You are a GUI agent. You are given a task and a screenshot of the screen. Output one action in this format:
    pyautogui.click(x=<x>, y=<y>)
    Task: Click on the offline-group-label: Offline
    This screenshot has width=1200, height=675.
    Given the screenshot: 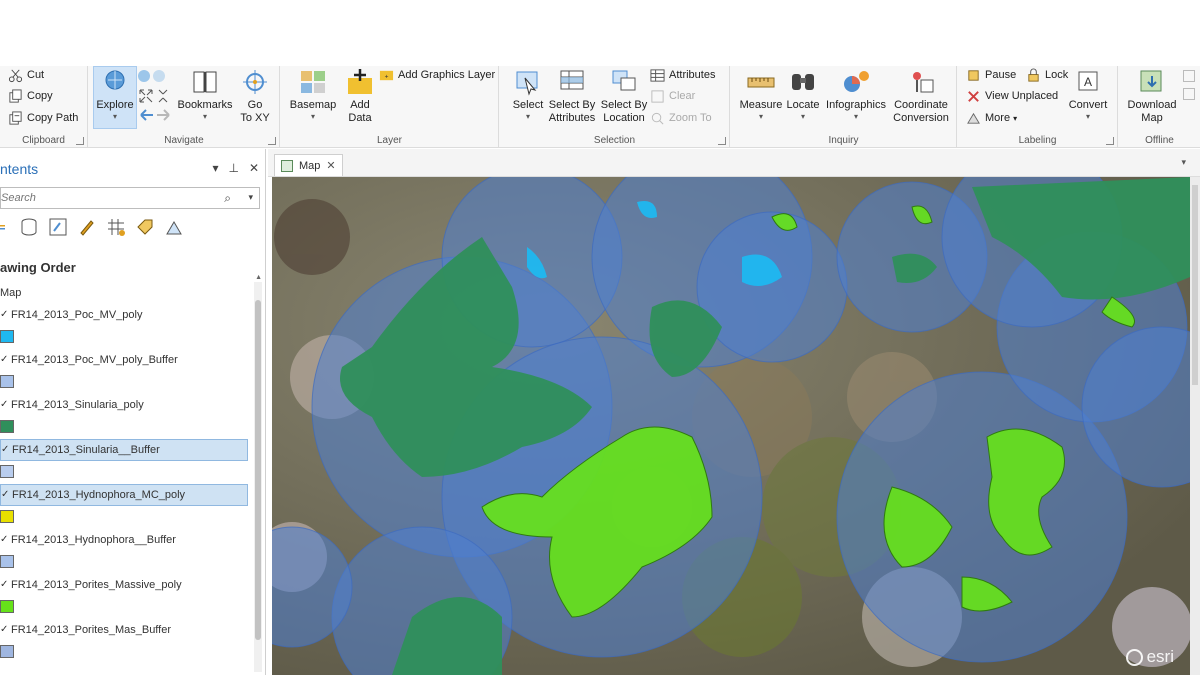 What is the action you would take?
    pyautogui.click(x=1159, y=140)
    